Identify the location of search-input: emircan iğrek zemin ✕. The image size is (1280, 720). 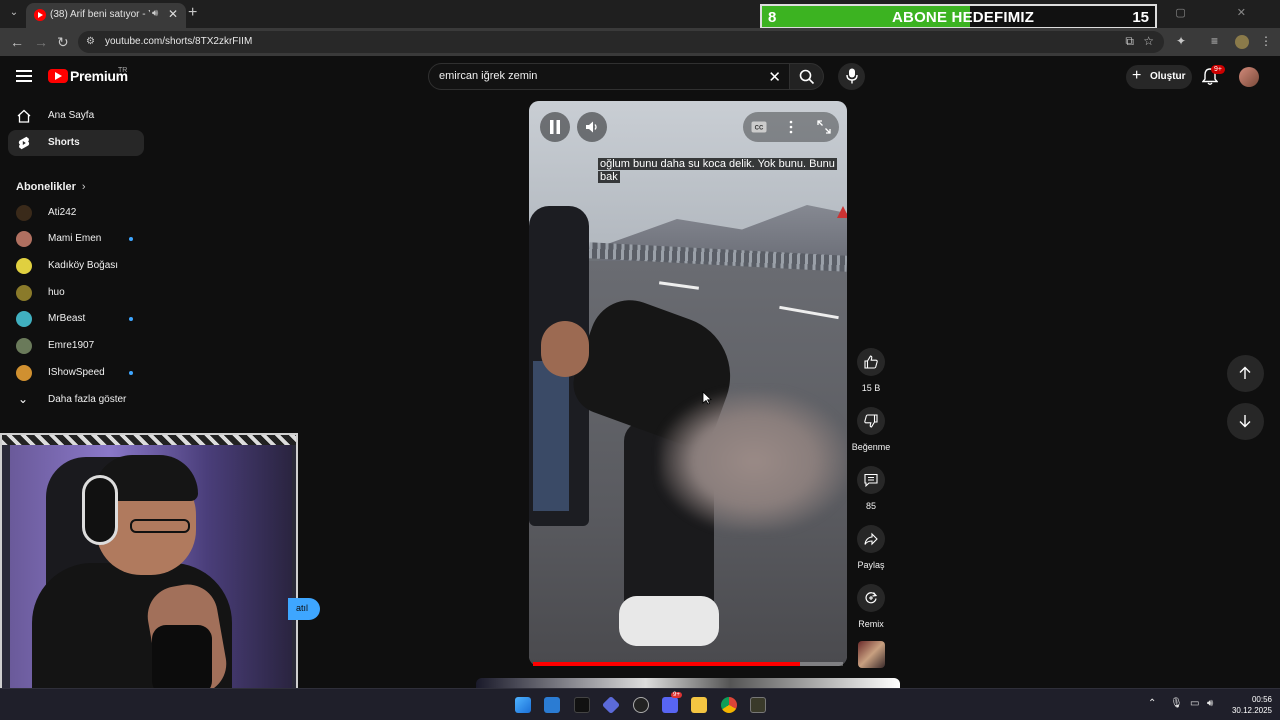
(609, 76).